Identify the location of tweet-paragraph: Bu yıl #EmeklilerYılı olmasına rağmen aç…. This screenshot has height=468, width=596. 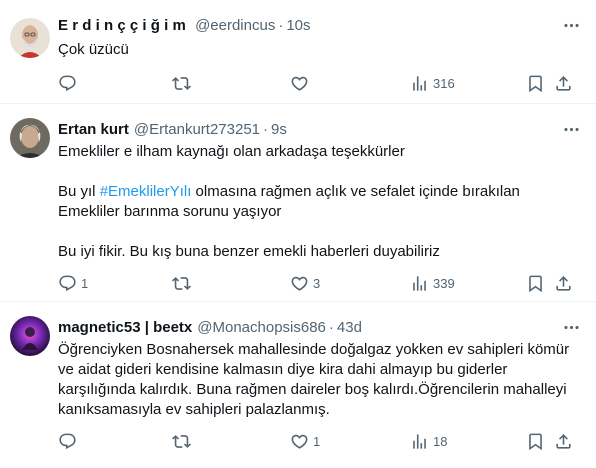
(320, 202).